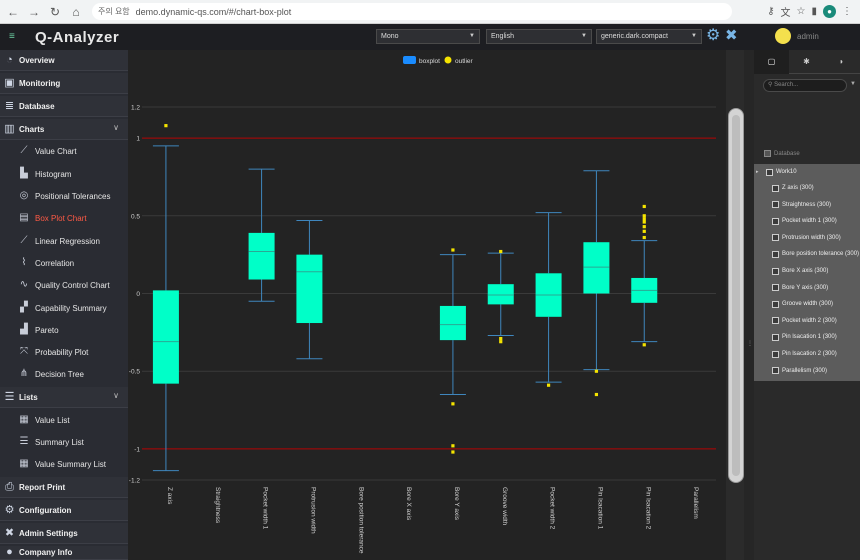 Image resolution: width=860 pixels, height=560 pixels. I want to click on bar-chart-icon: ▥, so click(9, 128).